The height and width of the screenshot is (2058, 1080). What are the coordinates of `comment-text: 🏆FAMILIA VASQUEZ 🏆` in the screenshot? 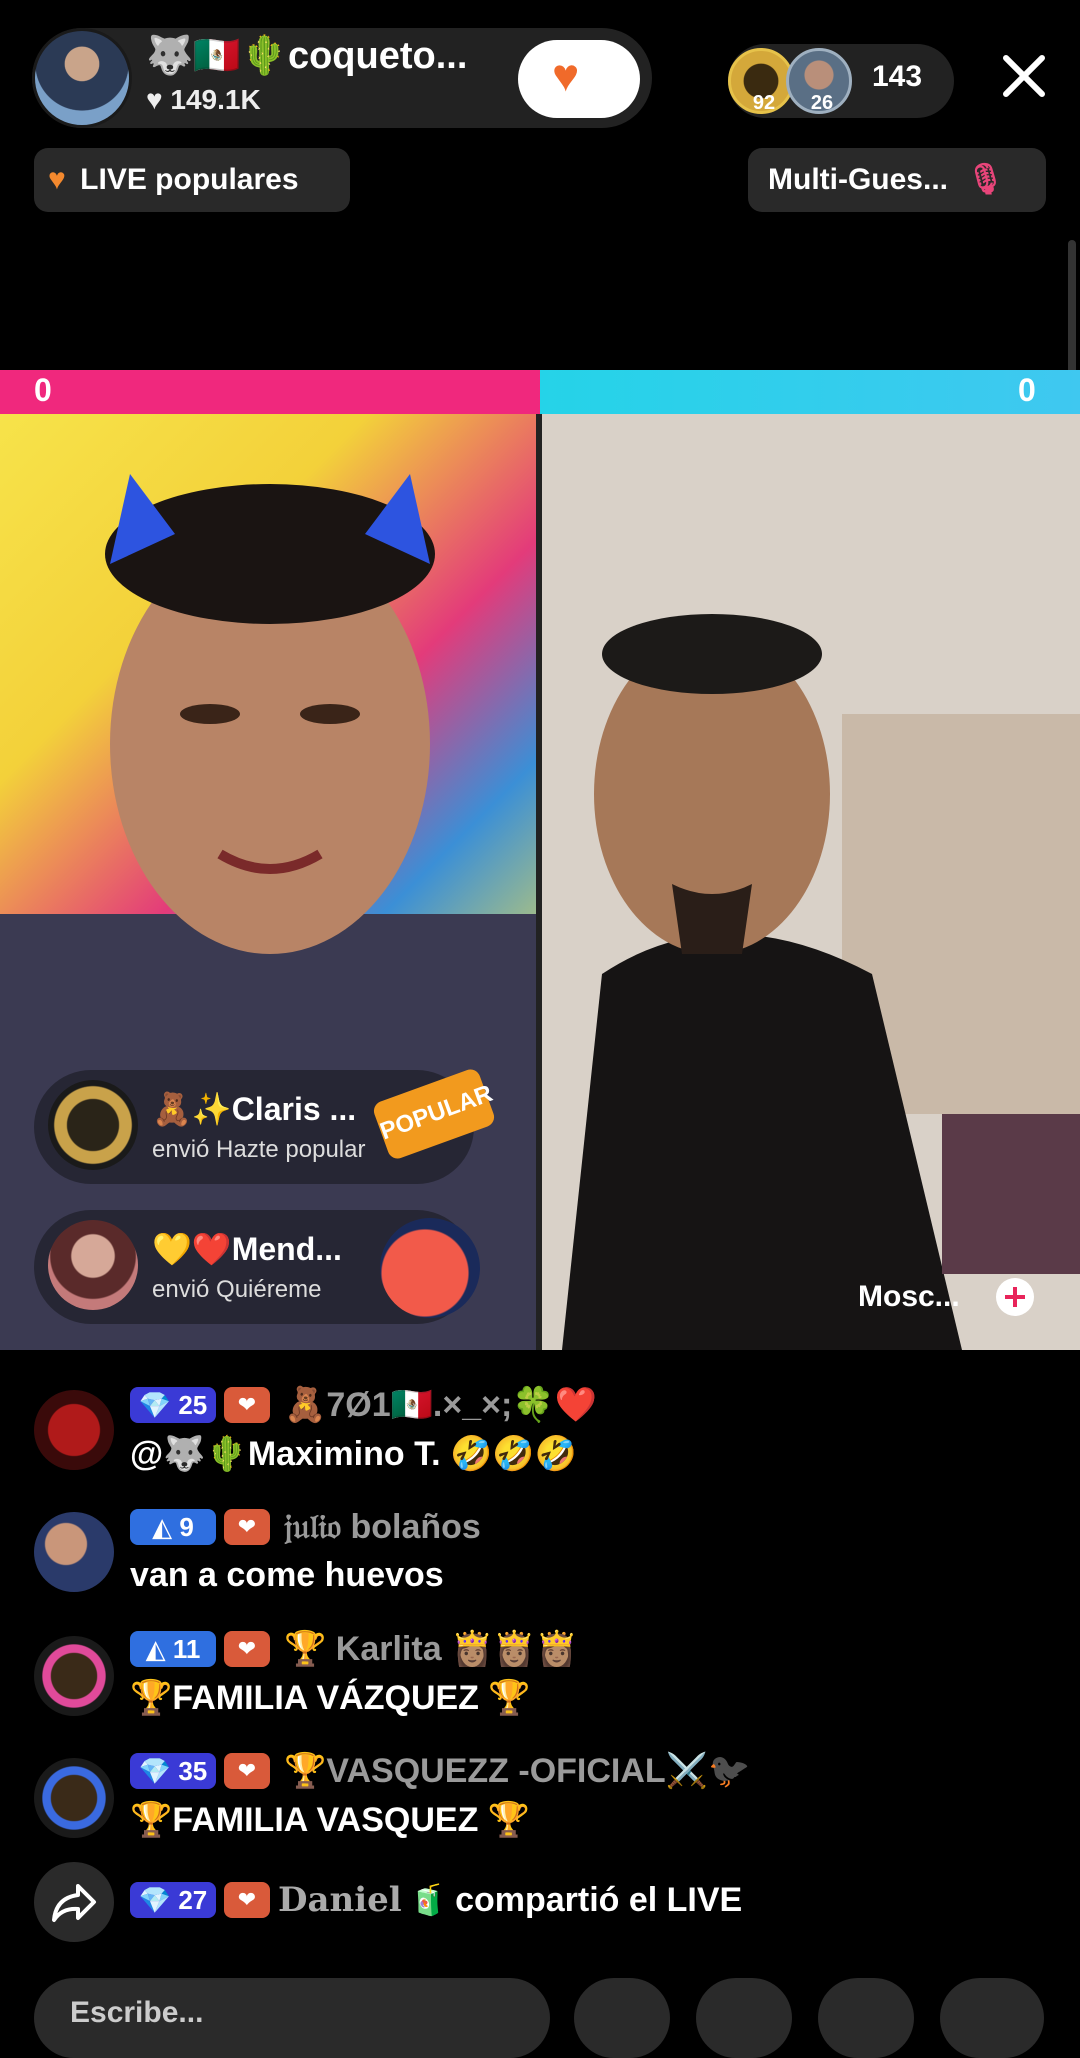 It's located at (330, 1820).